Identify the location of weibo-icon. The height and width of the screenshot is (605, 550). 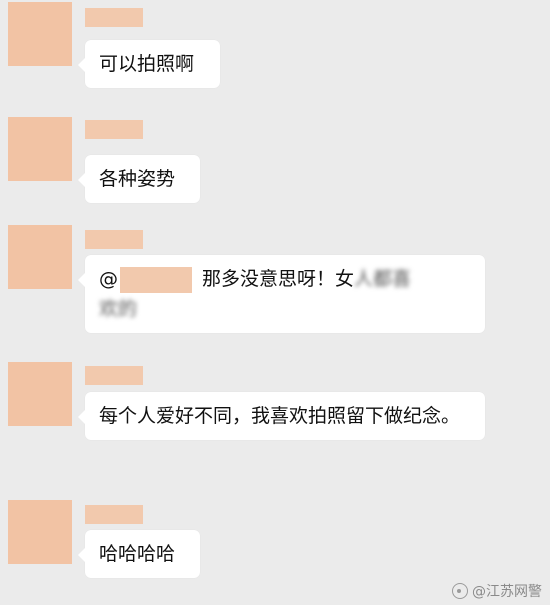
(460, 591).